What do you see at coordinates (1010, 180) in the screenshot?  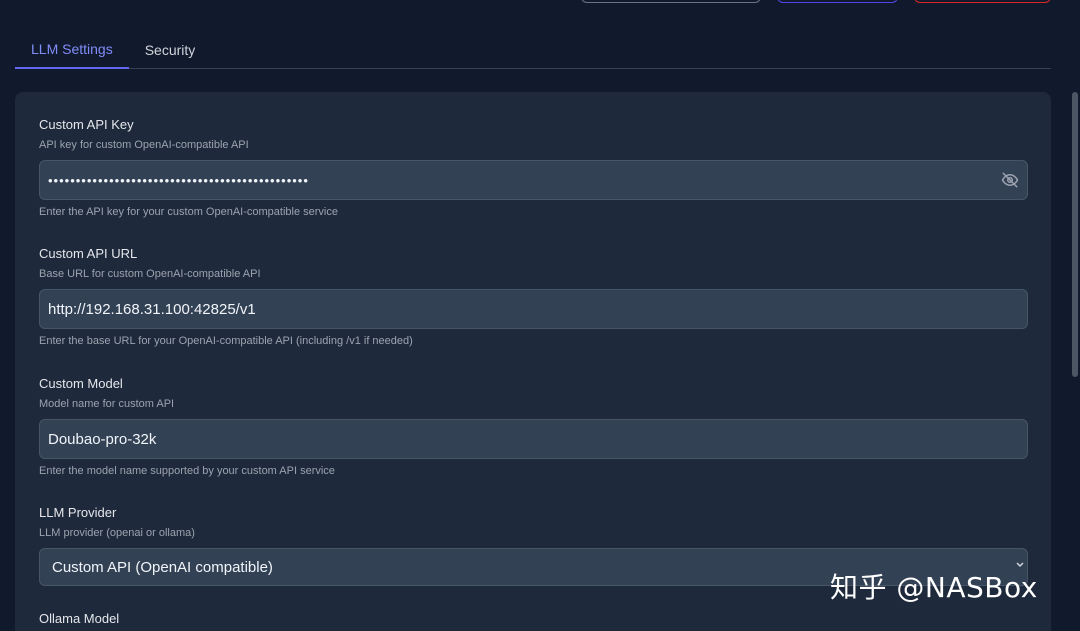 I see `eye-off-icon` at bounding box center [1010, 180].